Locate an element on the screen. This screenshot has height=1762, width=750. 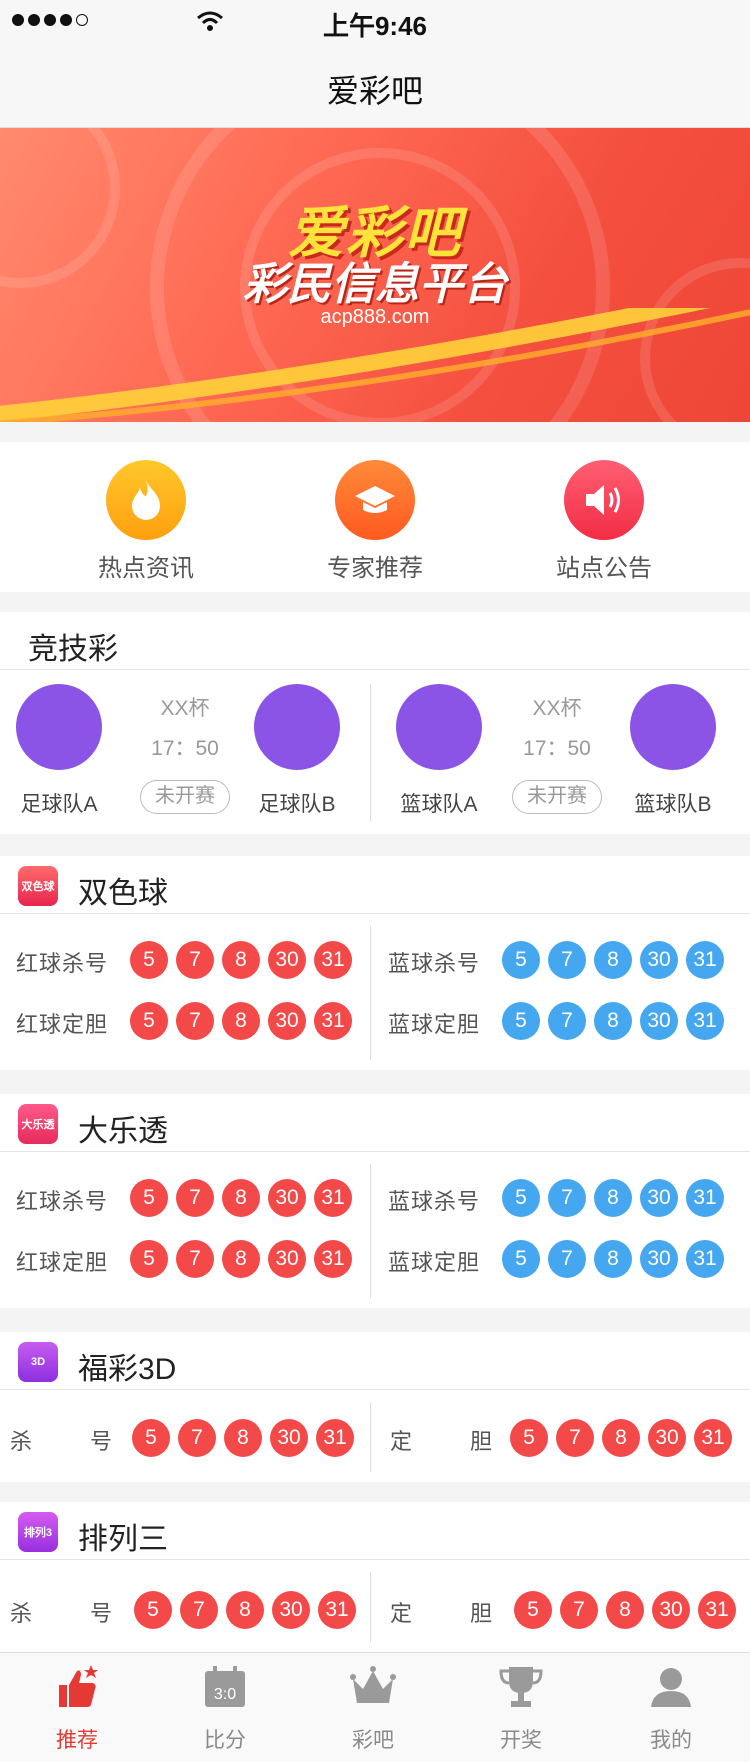
section-header: 排列3 排列三 is located at coordinates (375, 1531).